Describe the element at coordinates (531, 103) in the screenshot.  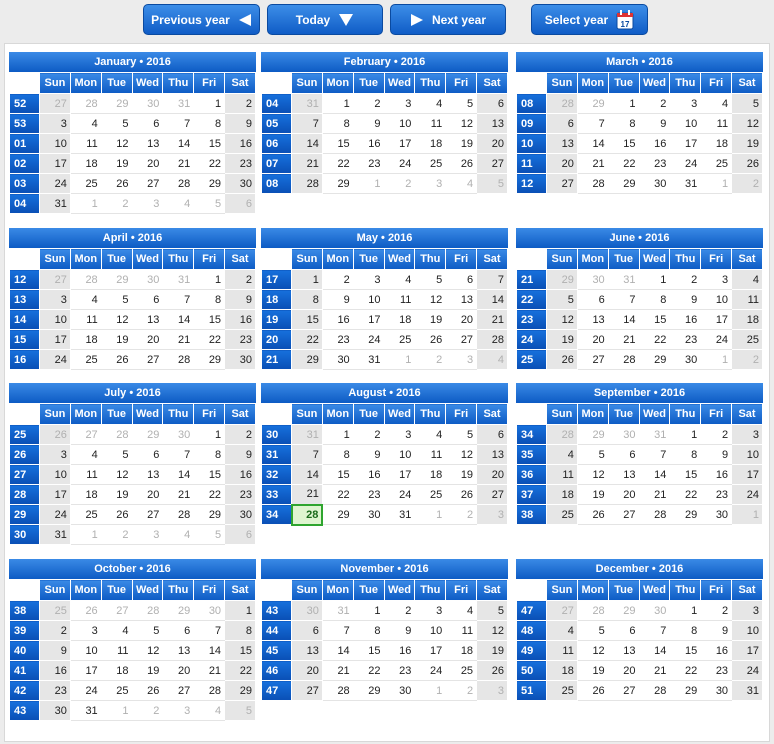
I see `week-number: 08` at that location.